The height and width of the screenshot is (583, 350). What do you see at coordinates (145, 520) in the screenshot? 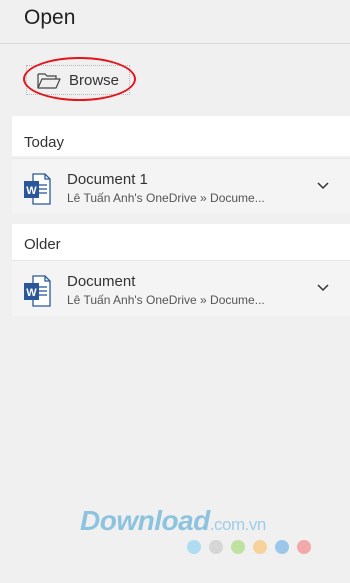
I see `watermark-brand: Download` at bounding box center [145, 520].